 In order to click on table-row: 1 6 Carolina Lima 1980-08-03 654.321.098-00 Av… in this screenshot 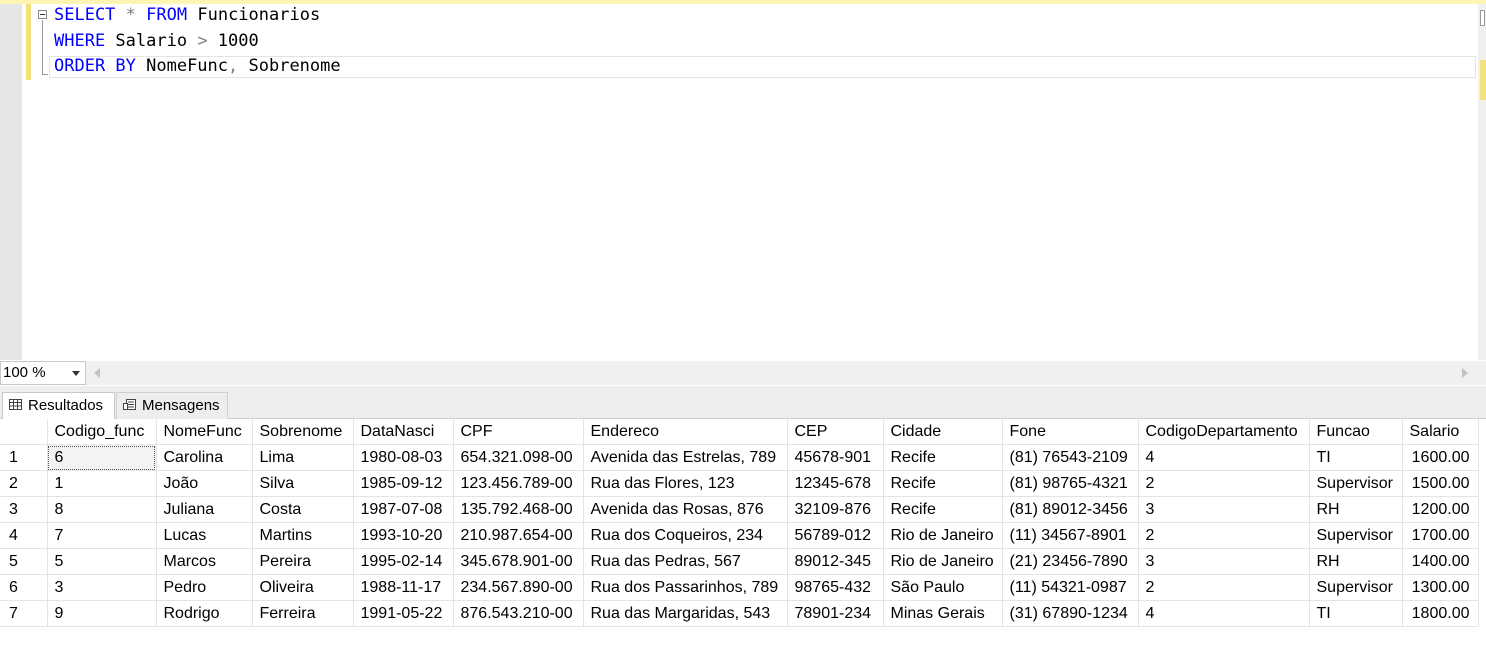, I will do `click(739, 457)`.